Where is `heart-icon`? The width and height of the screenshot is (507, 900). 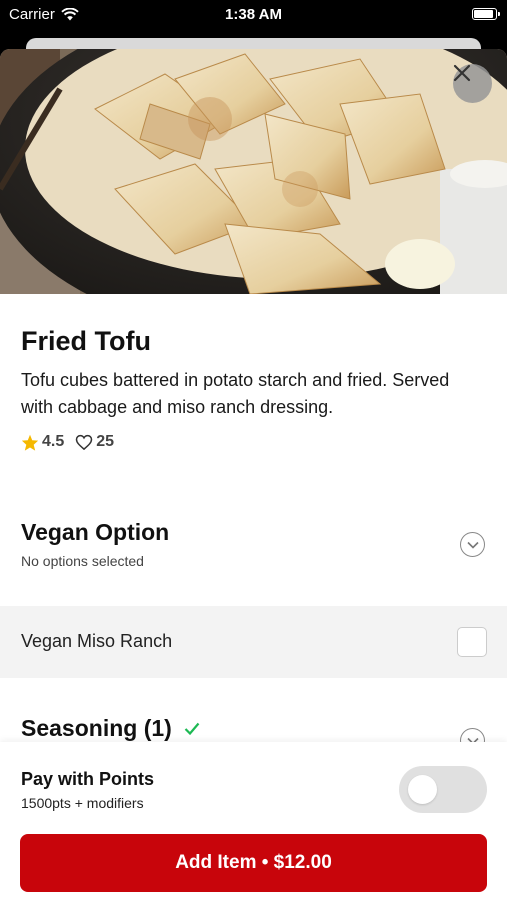 heart-icon is located at coordinates (84, 442).